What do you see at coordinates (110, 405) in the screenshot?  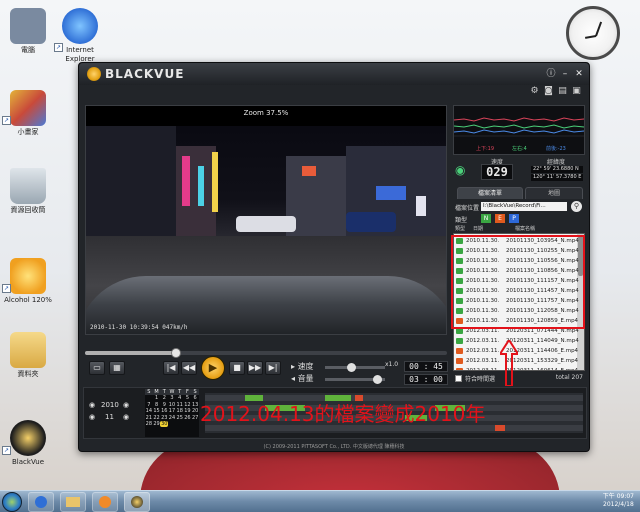 I see `year-value: 2010` at bounding box center [110, 405].